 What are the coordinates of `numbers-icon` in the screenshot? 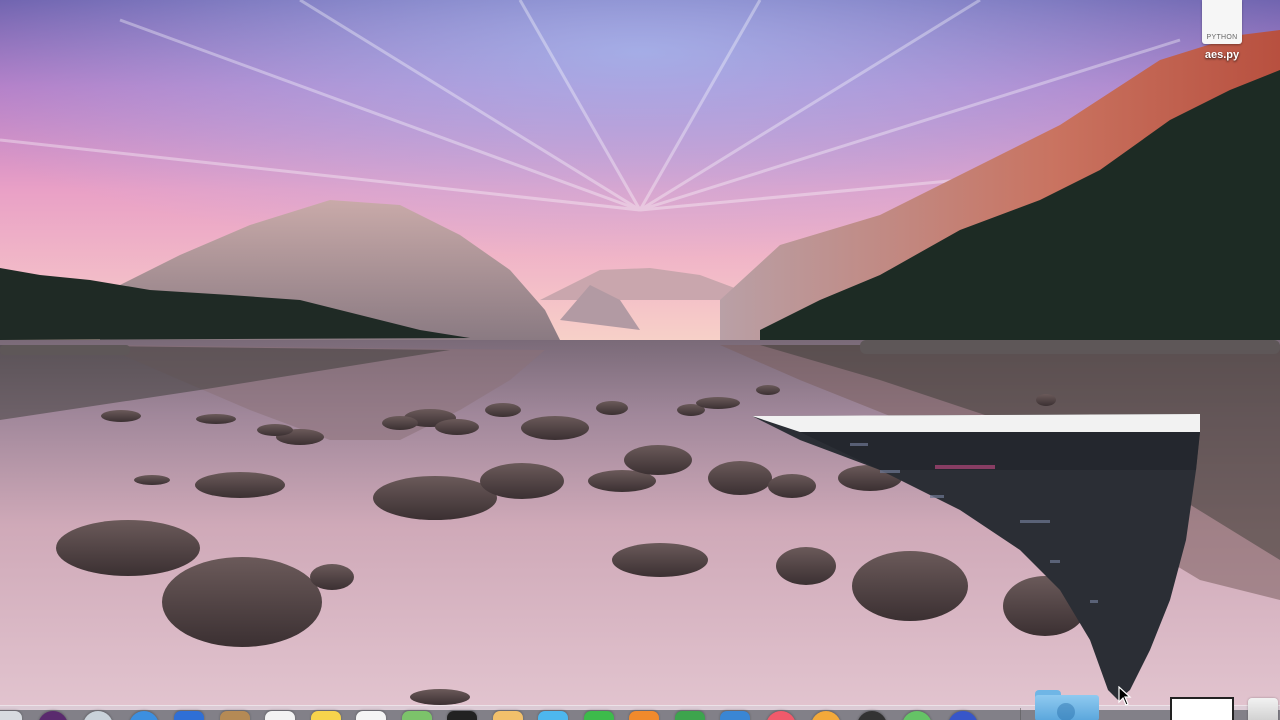 It's located at (689, 715).